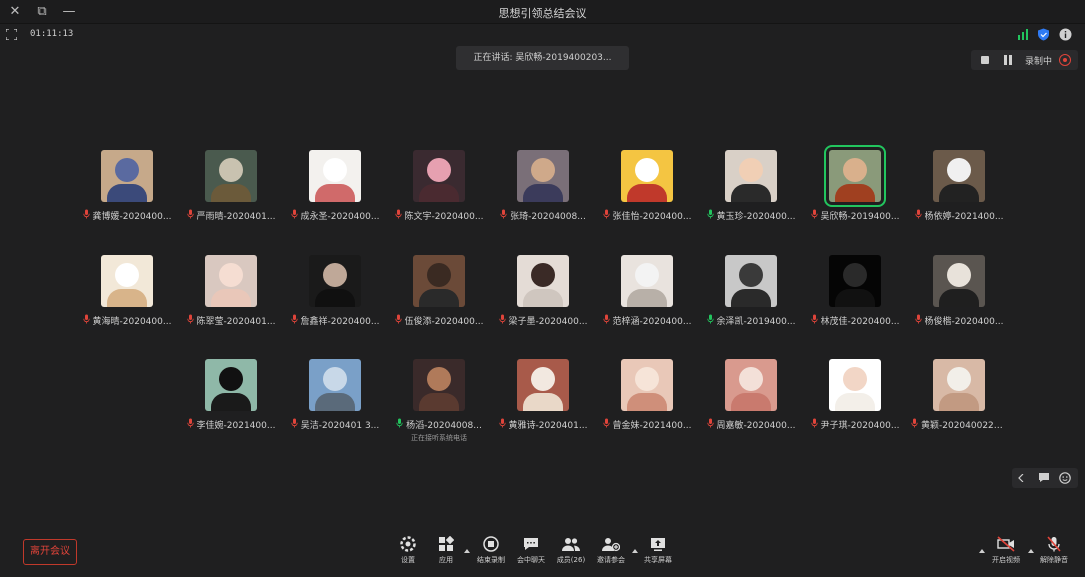  What do you see at coordinates (1065, 34) in the screenshot?
I see `info-icon` at bounding box center [1065, 34].